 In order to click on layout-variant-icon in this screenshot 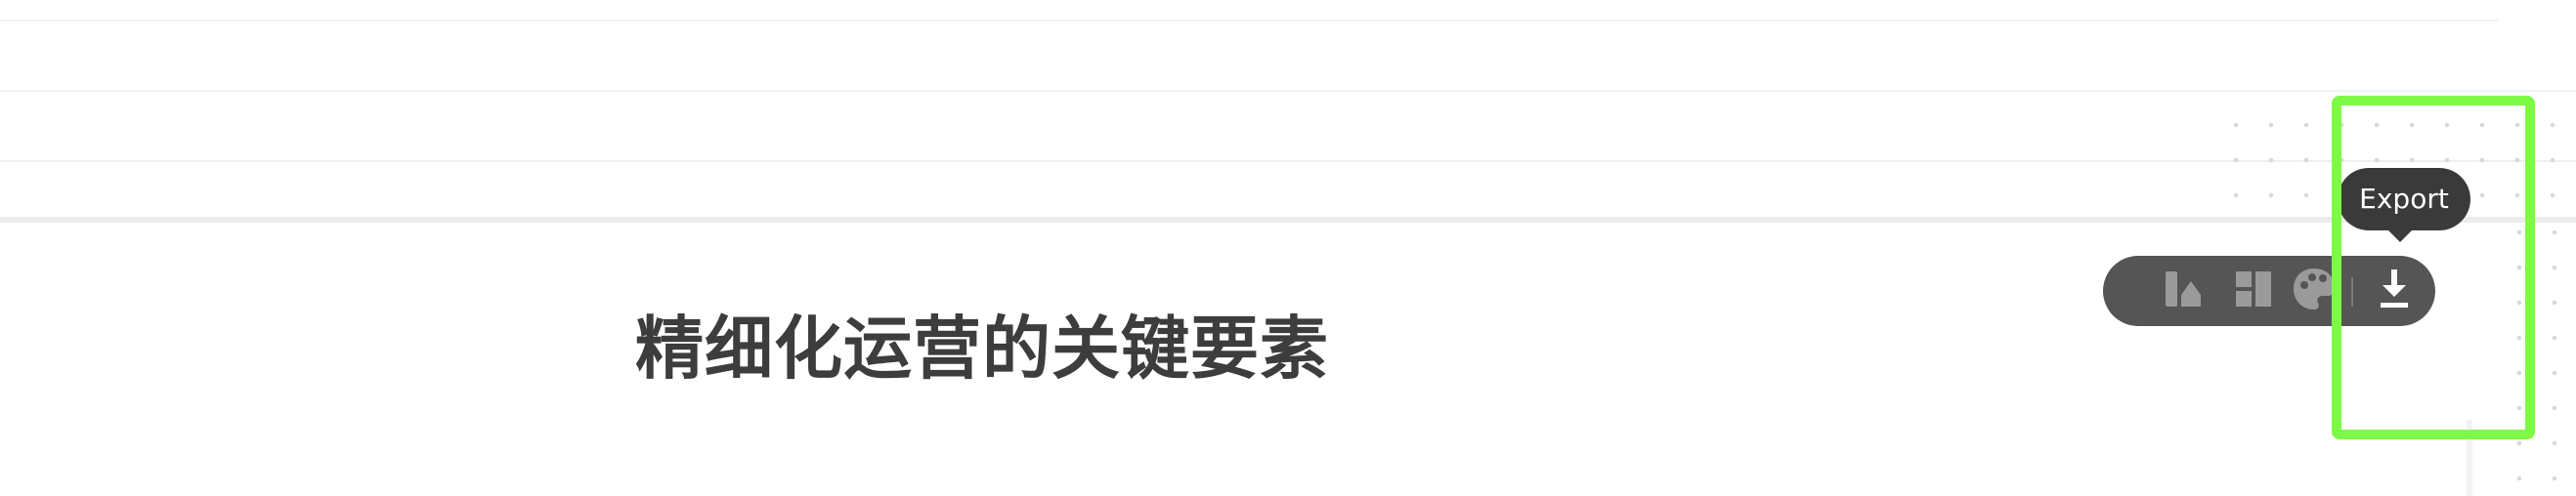, I will do `click(2183, 291)`.